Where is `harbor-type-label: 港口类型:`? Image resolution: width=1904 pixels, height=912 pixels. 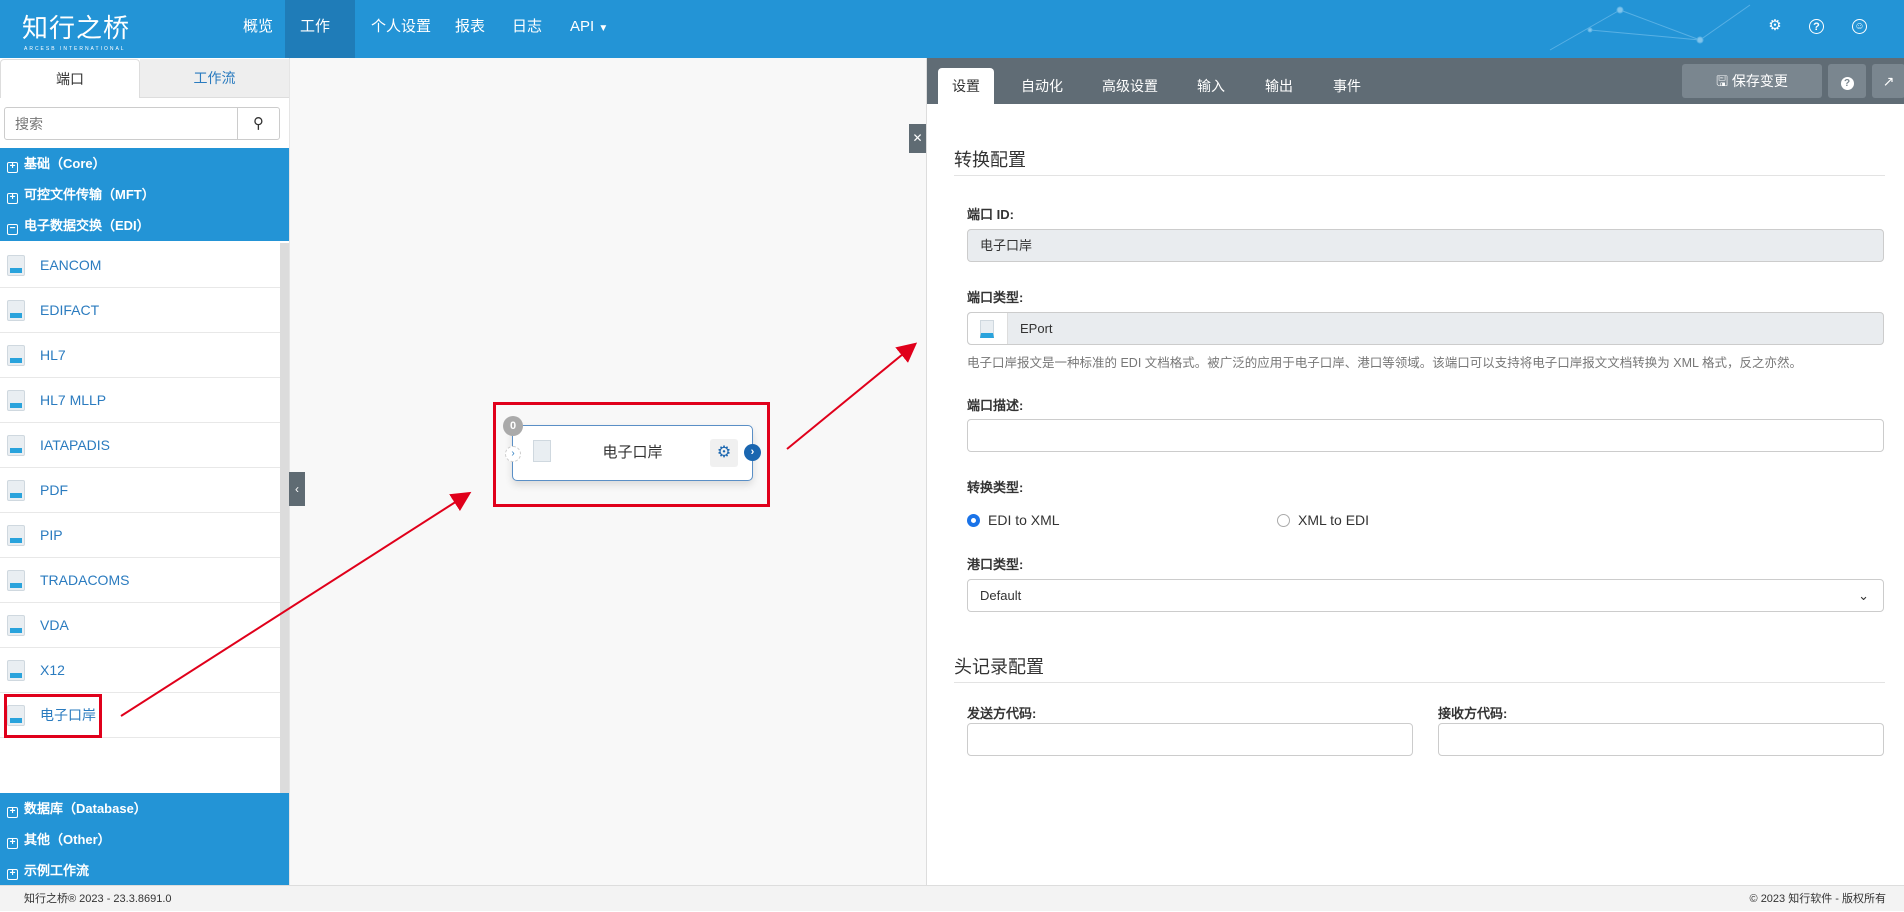 harbor-type-label: 港口类型: is located at coordinates (995, 564).